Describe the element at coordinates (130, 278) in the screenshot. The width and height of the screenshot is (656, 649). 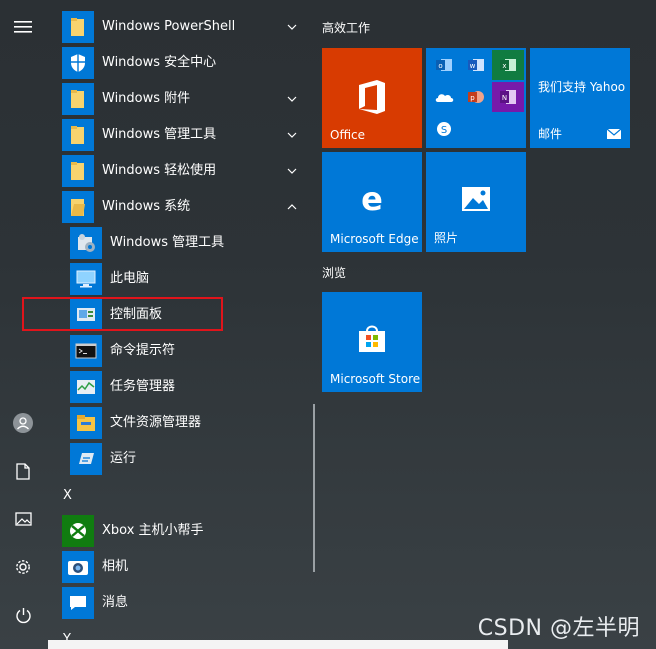
I see `app-label: 此电脑` at that location.